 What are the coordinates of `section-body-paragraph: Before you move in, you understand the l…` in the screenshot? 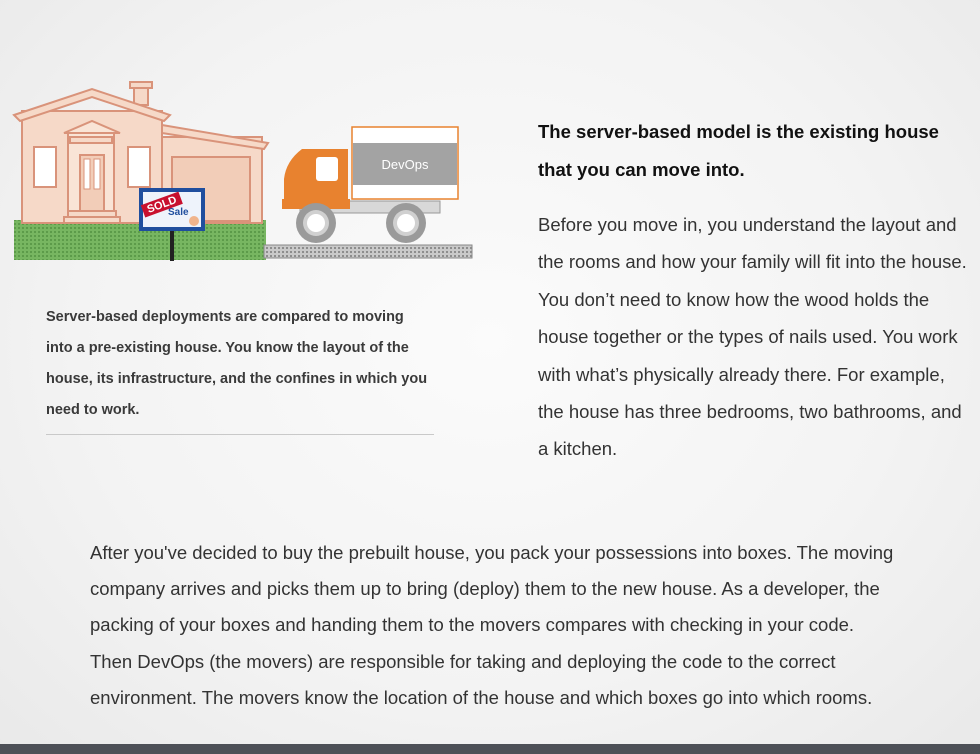 It's located at (752, 337).